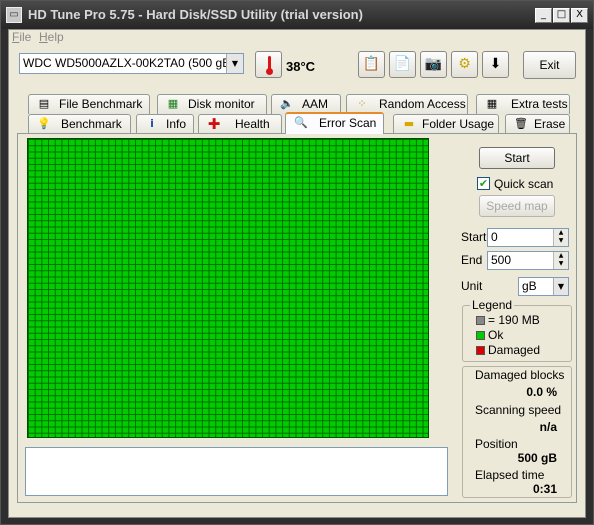  Describe the element at coordinates (548, 427) in the screenshot. I see `scanning-speed-value: n/a` at that location.